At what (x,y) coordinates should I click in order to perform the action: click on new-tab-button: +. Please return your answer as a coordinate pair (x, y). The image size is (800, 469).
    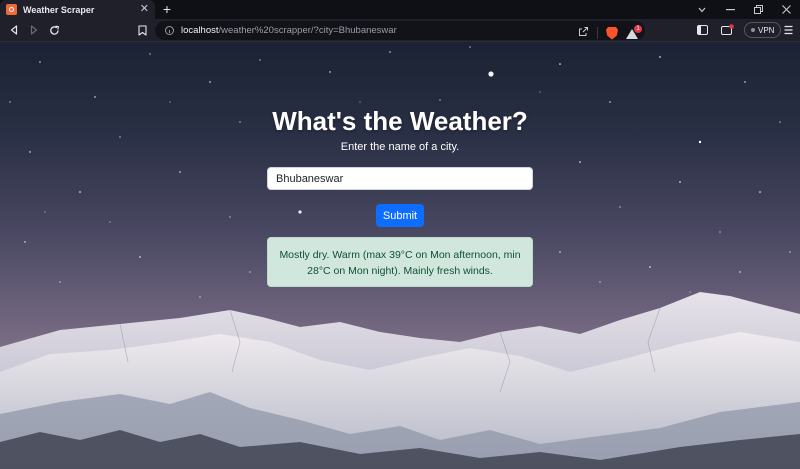
    Looking at the image, I should click on (167, 9).